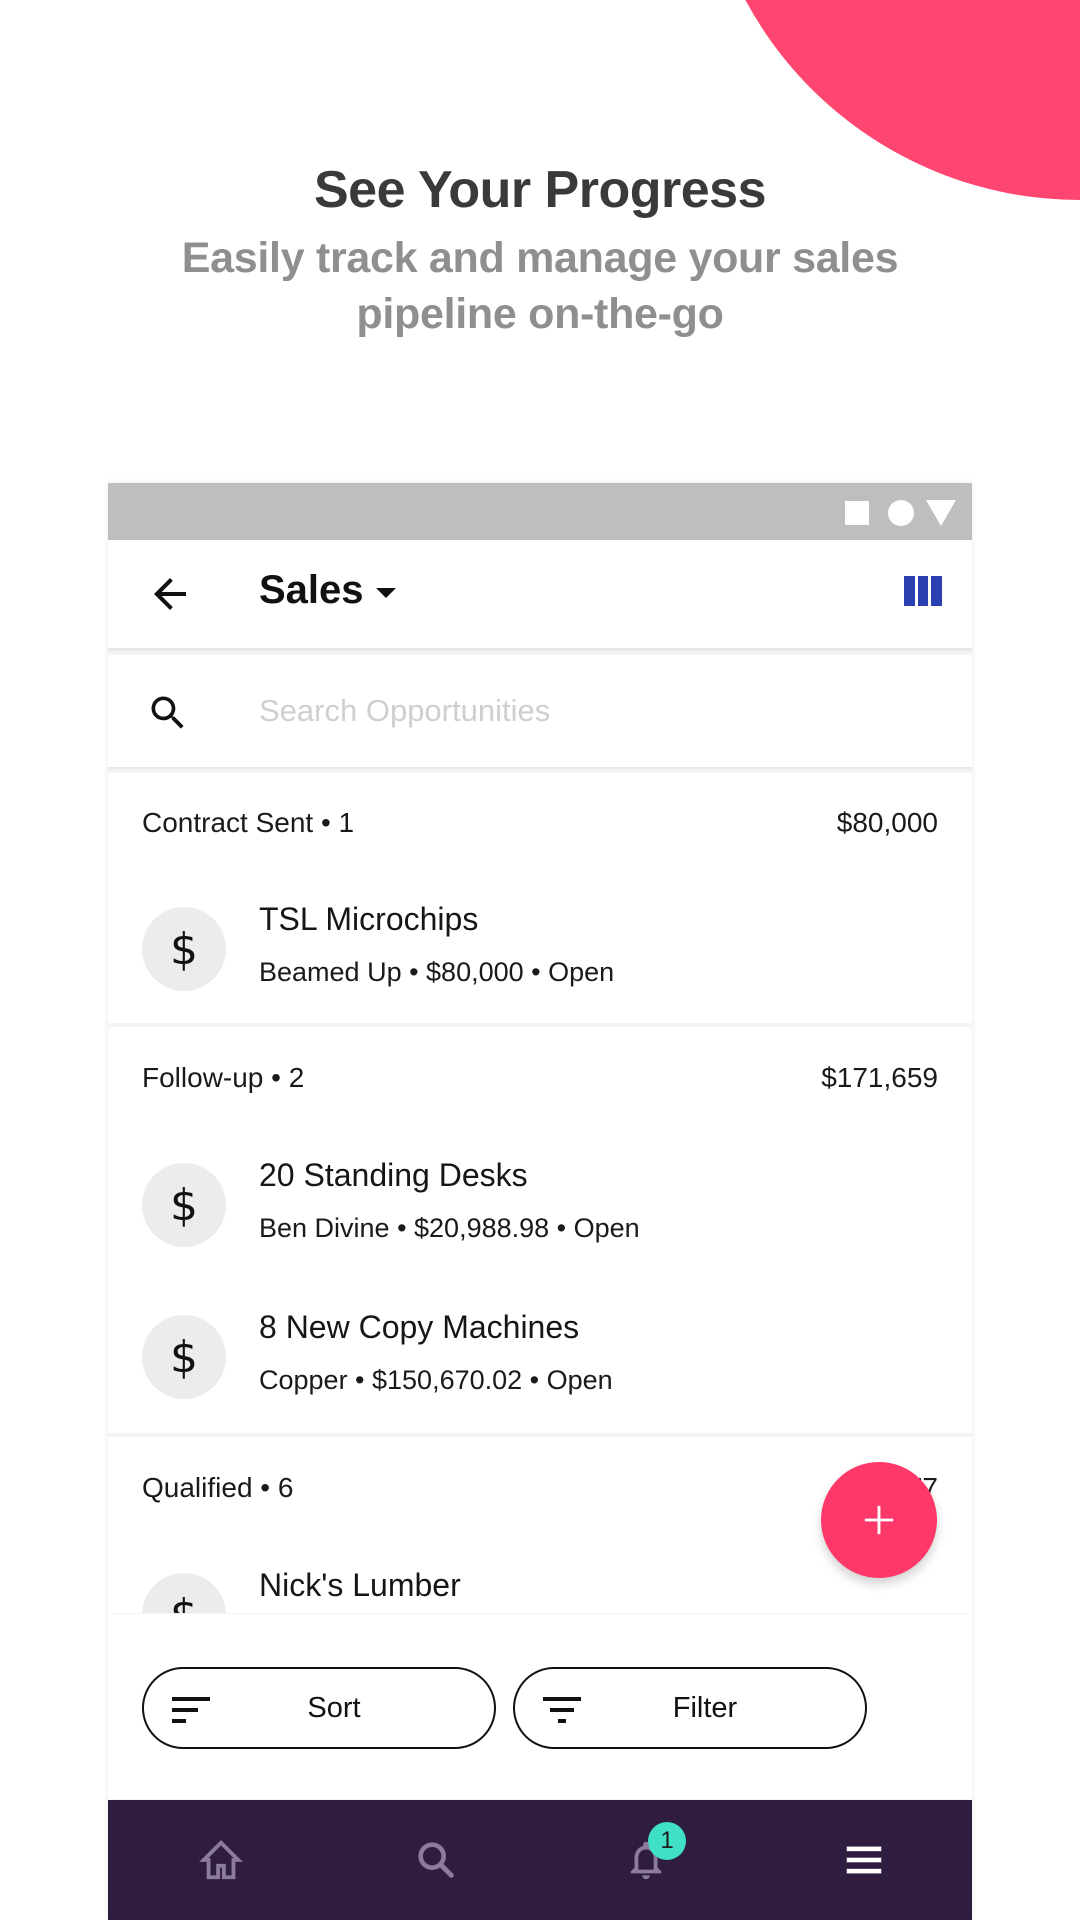 This screenshot has width=1080, height=1920. I want to click on item-title: 20 Standing Desks, so click(393, 1175).